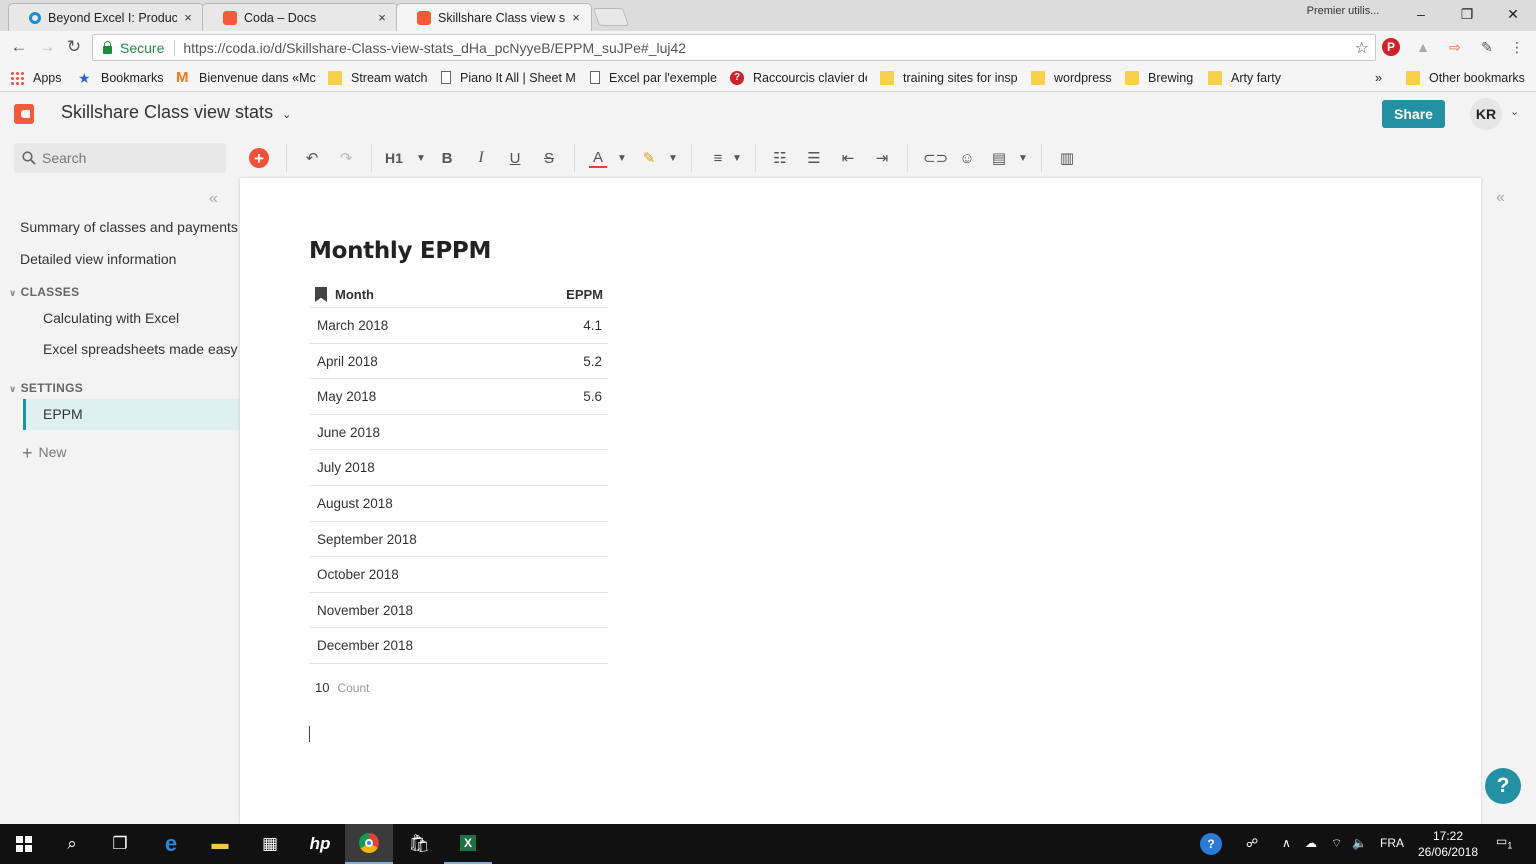  Describe the element at coordinates (1392, 843) in the screenshot. I see `language-indicator: FRA` at that location.